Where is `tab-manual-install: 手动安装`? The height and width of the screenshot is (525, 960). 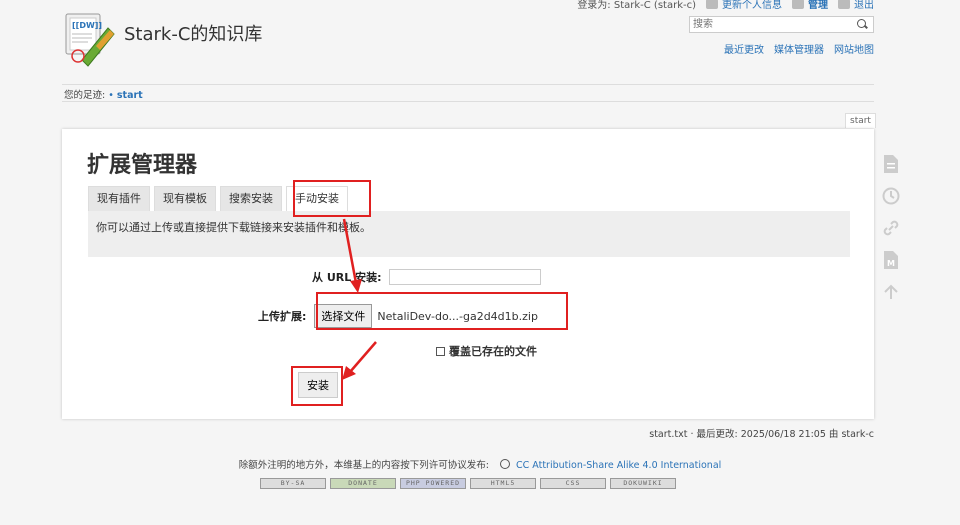
tab-manual-install: 手动安装 is located at coordinates (317, 198).